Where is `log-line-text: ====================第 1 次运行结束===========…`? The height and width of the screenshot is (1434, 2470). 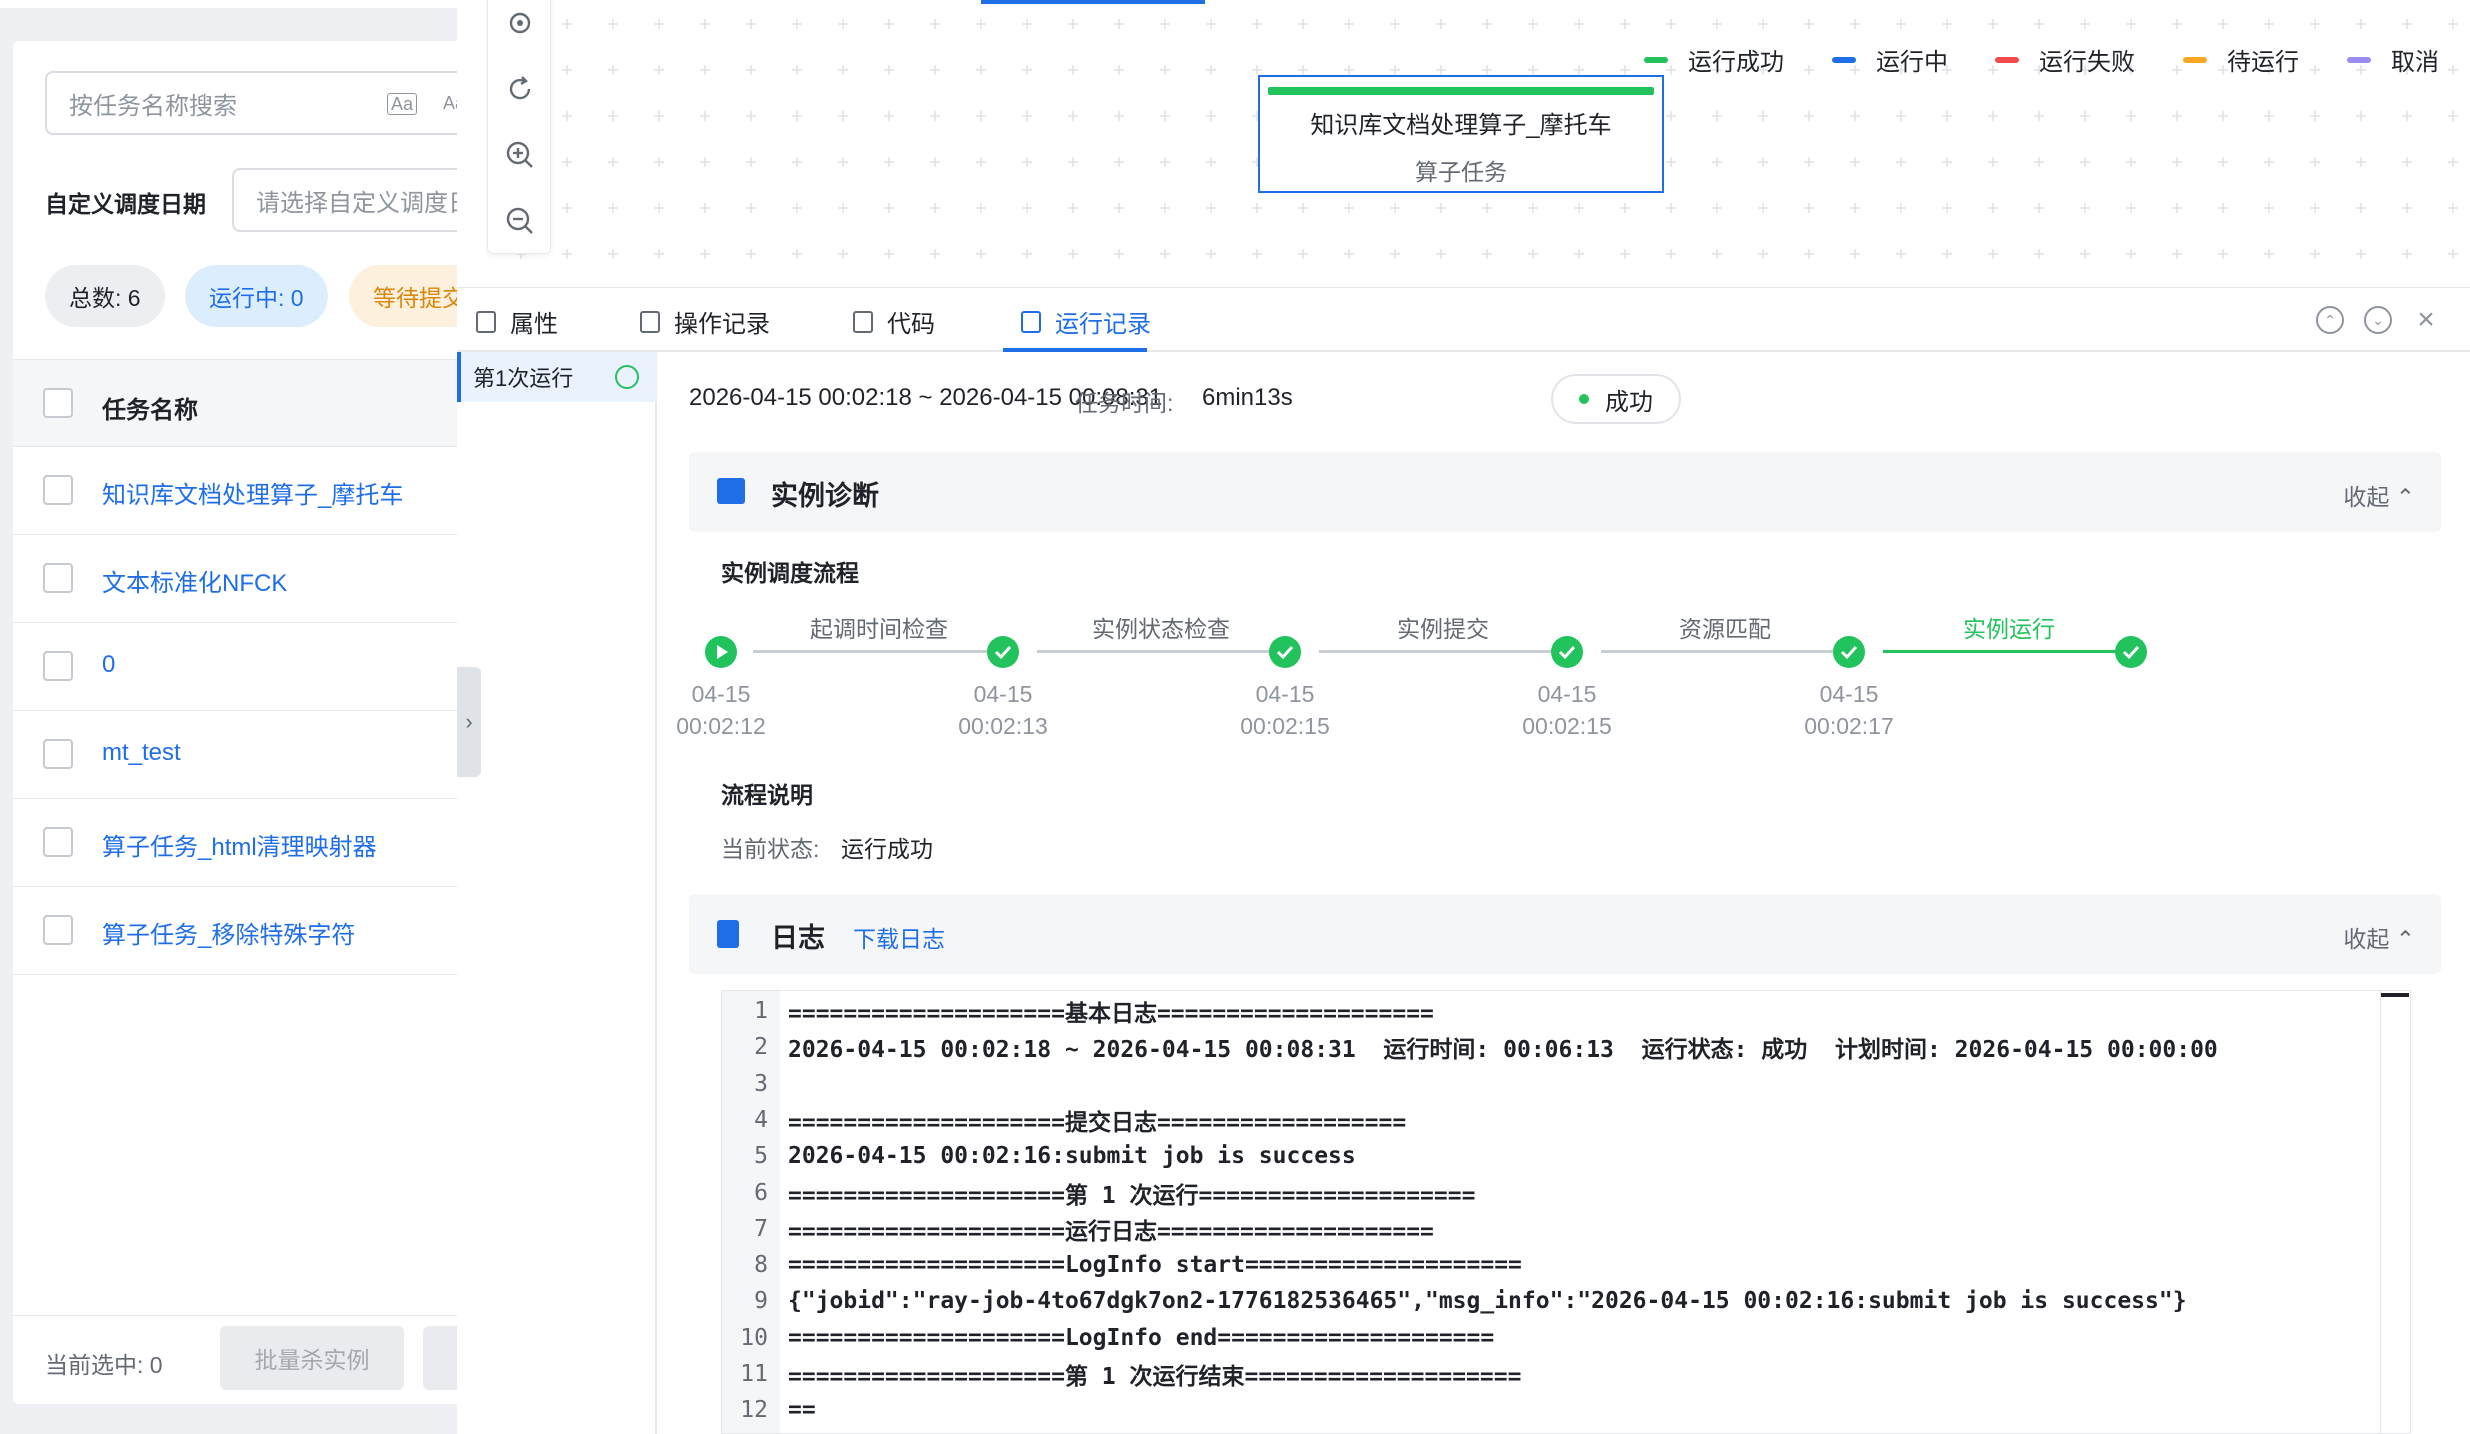 log-line-text: ====================第 1 次运行结束===========… is located at coordinates (1155, 1377).